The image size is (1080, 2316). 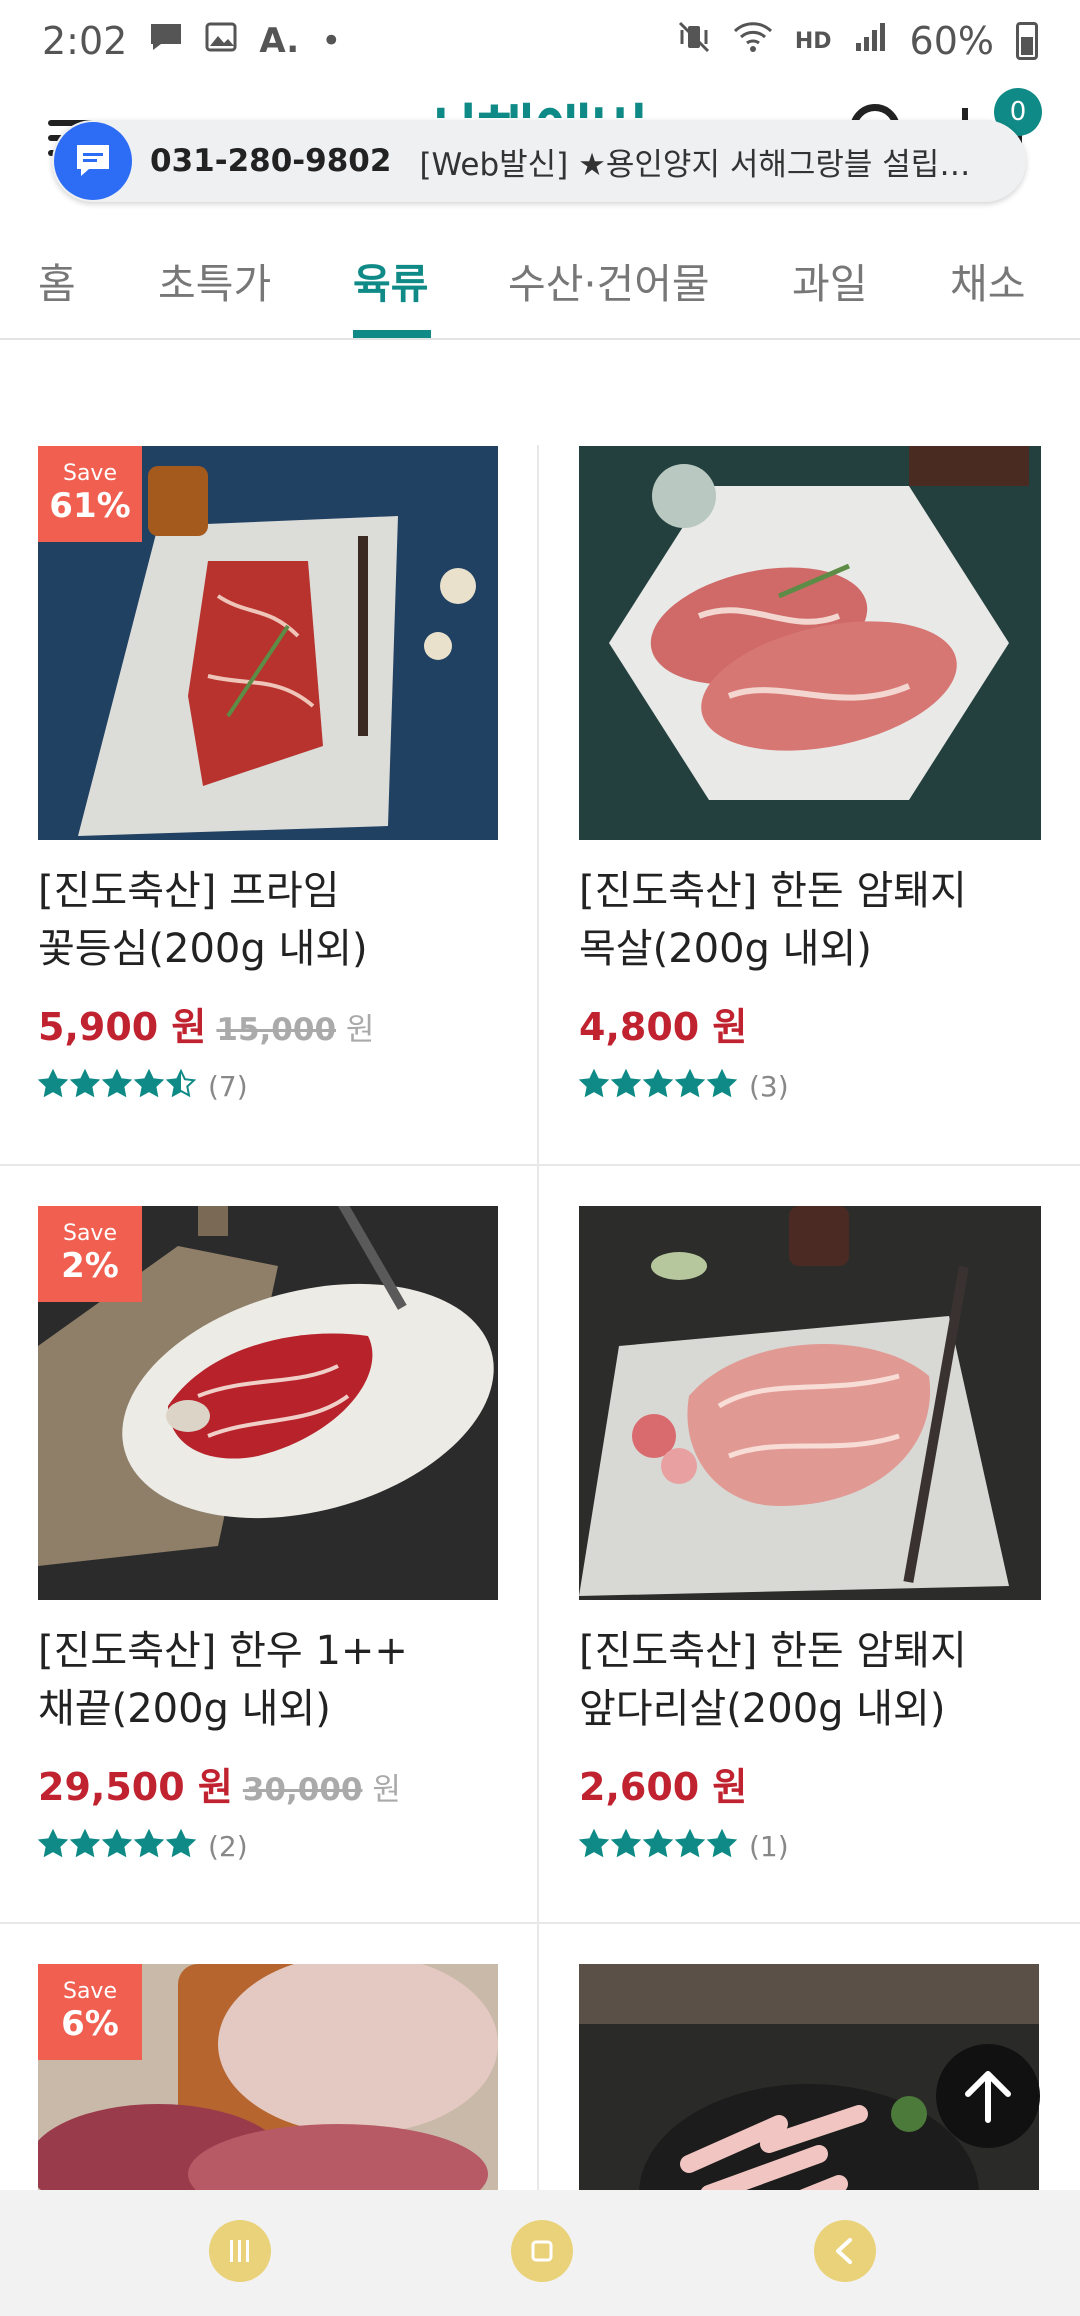 I want to click on gallery-notification-icon, so click(x=221, y=41).